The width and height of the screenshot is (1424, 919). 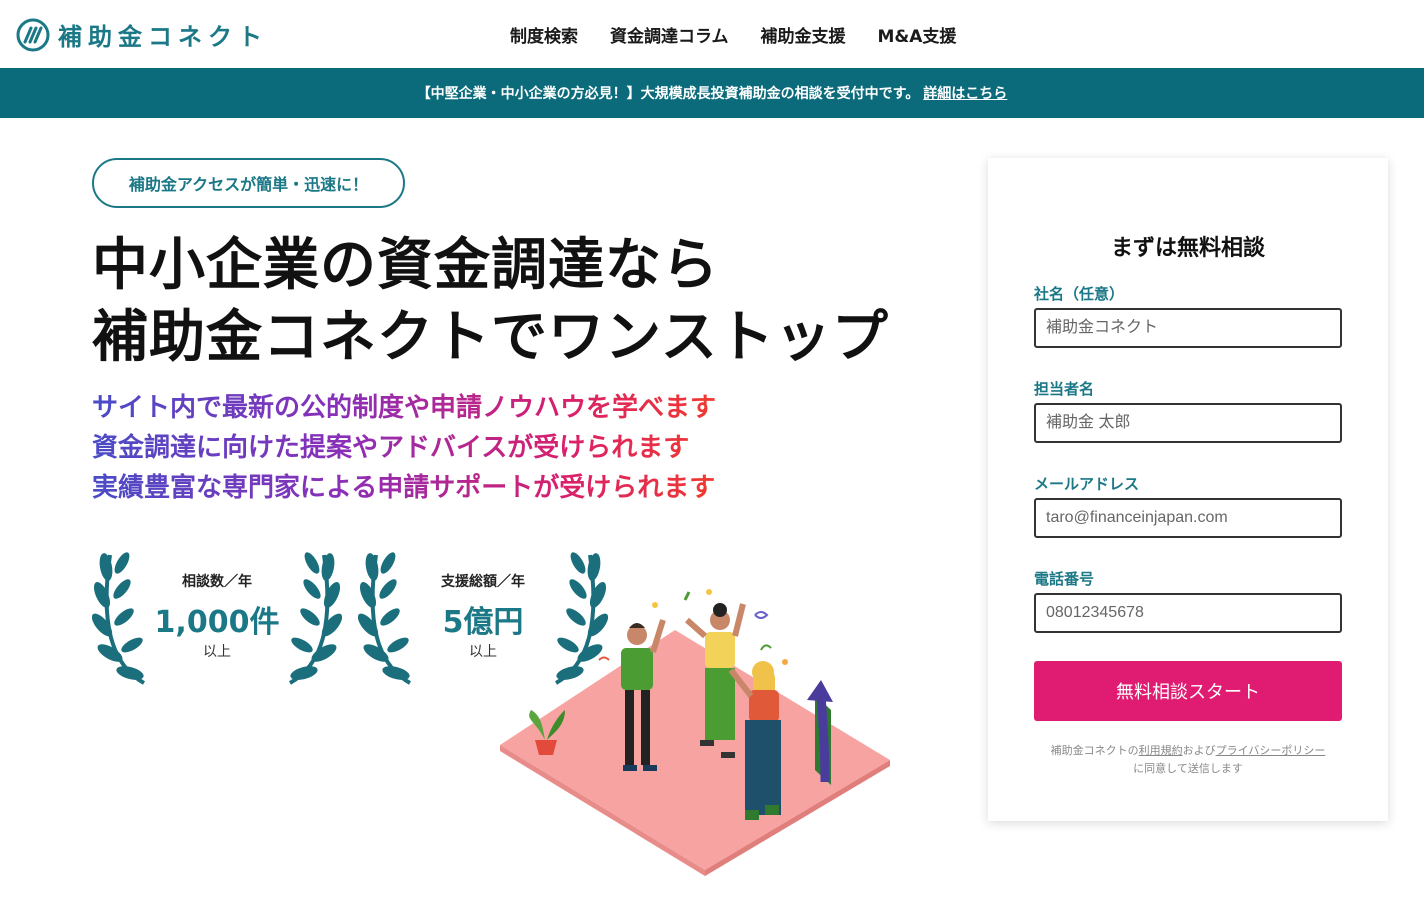 What do you see at coordinates (248, 183) in the screenshot?
I see `hero-badge: 補助金アクセスが簡単・迅速に！` at bounding box center [248, 183].